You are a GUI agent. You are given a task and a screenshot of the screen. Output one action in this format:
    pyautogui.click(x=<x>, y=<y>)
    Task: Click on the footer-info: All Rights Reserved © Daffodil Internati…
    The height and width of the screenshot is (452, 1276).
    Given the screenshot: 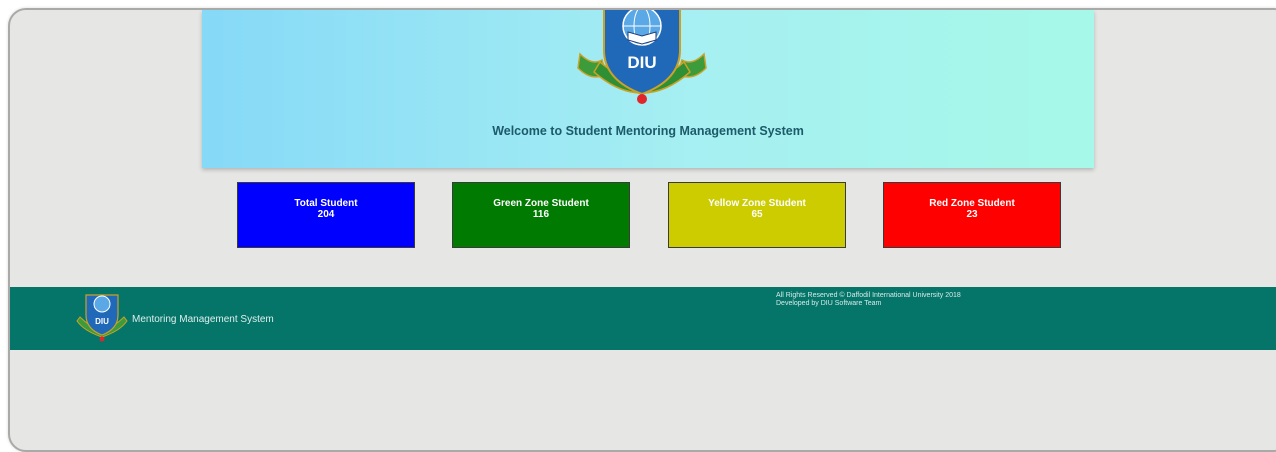 What is the action you would take?
    pyautogui.click(x=868, y=300)
    